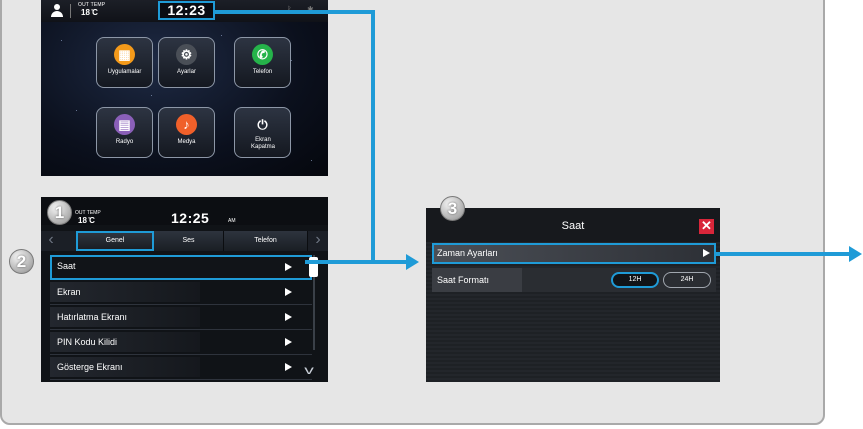 The image size is (863, 429). What do you see at coordinates (124, 54) in the screenshot?
I see `apps-grid-icon: ▦` at bounding box center [124, 54].